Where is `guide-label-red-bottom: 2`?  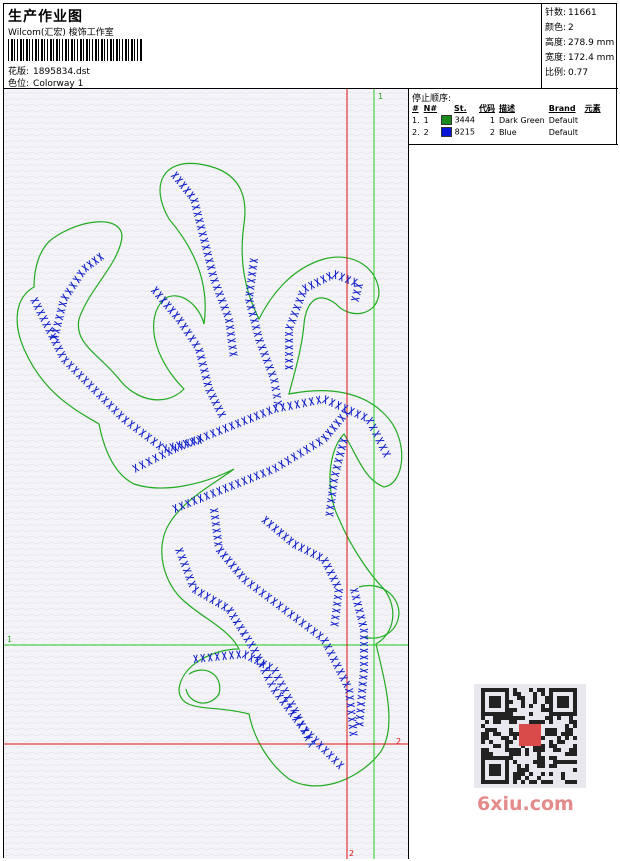 guide-label-red-bottom: 2 is located at coordinates (351, 853).